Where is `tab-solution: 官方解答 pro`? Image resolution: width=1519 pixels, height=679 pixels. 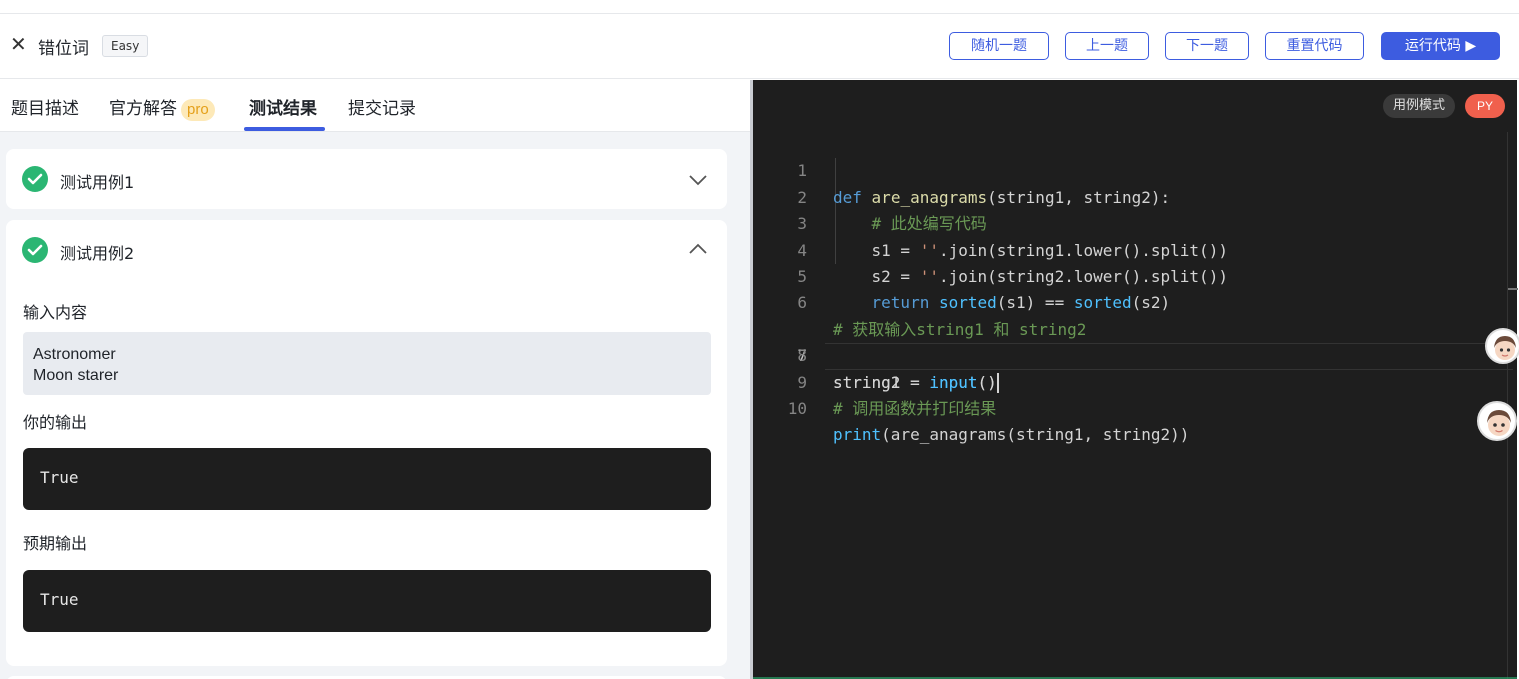
tab-solution: 官方解答 pro is located at coordinates (162, 107).